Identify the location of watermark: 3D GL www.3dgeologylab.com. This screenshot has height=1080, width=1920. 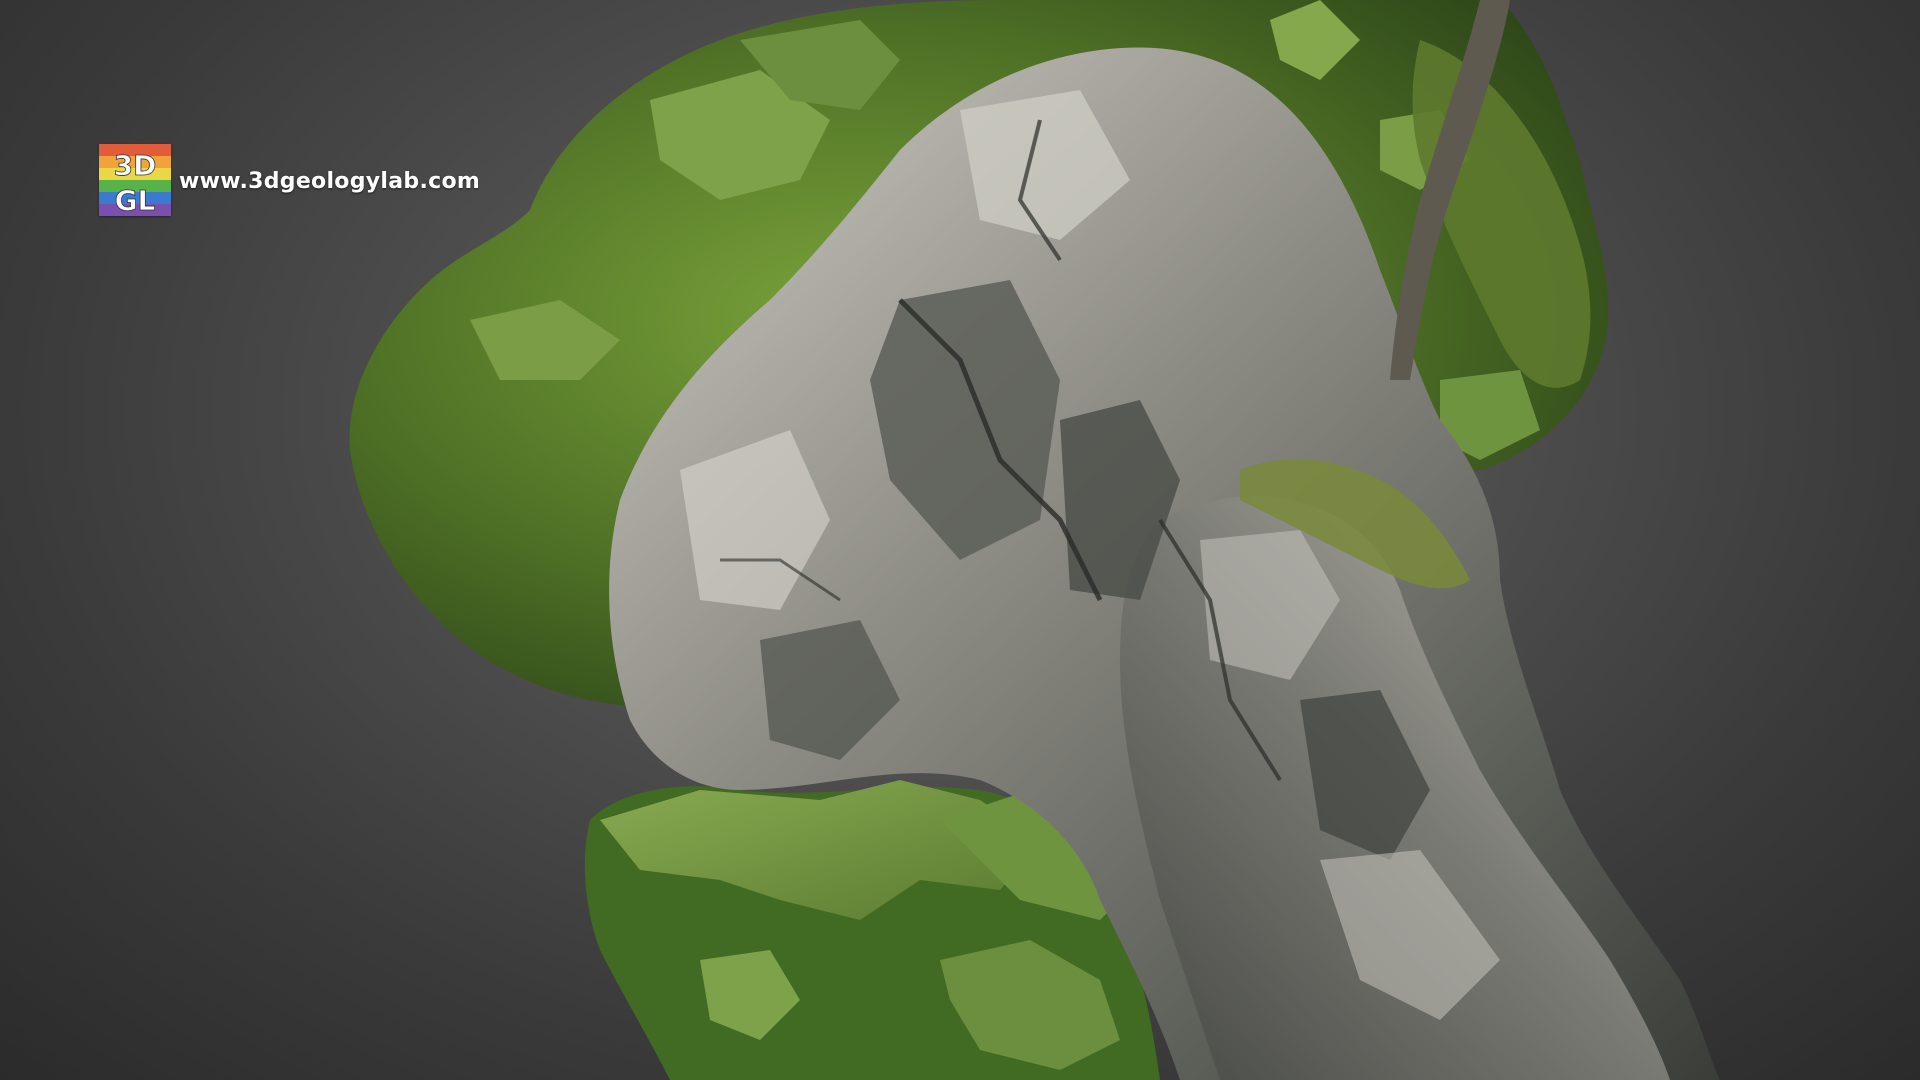
(289, 180).